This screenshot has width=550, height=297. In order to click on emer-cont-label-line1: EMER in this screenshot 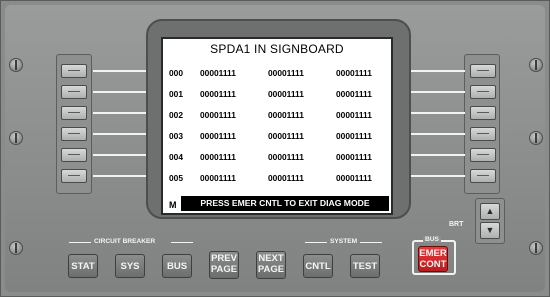, I will do `click(433, 253)`.